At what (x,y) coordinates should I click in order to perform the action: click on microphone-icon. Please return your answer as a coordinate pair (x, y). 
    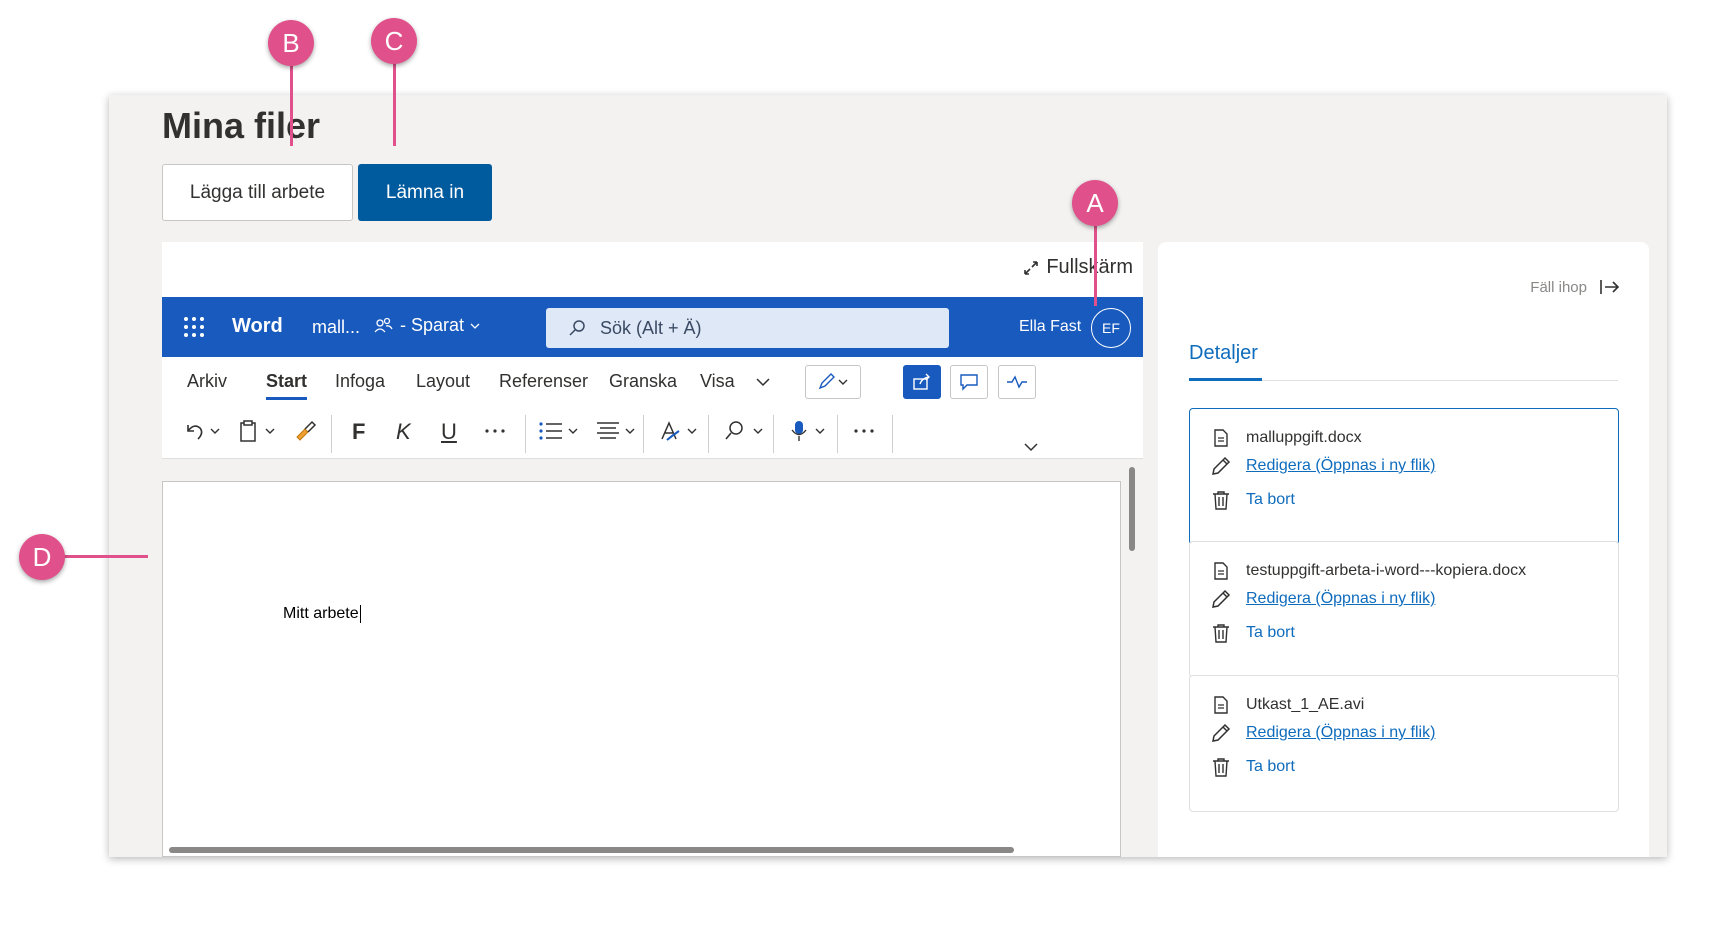
    Looking at the image, I should click on (808, 431).